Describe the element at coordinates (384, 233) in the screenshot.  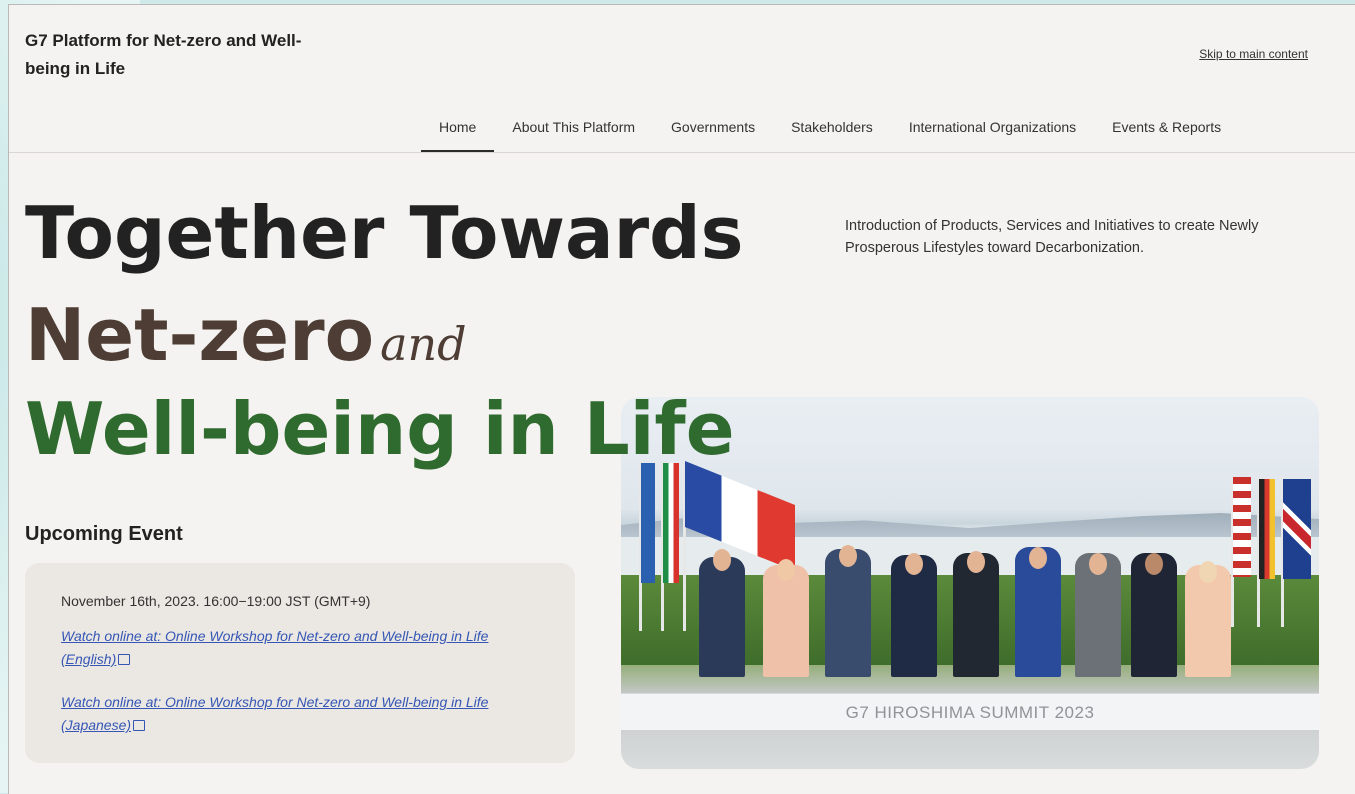
I see `hero-heading-line-1: Together Towards` at that location.